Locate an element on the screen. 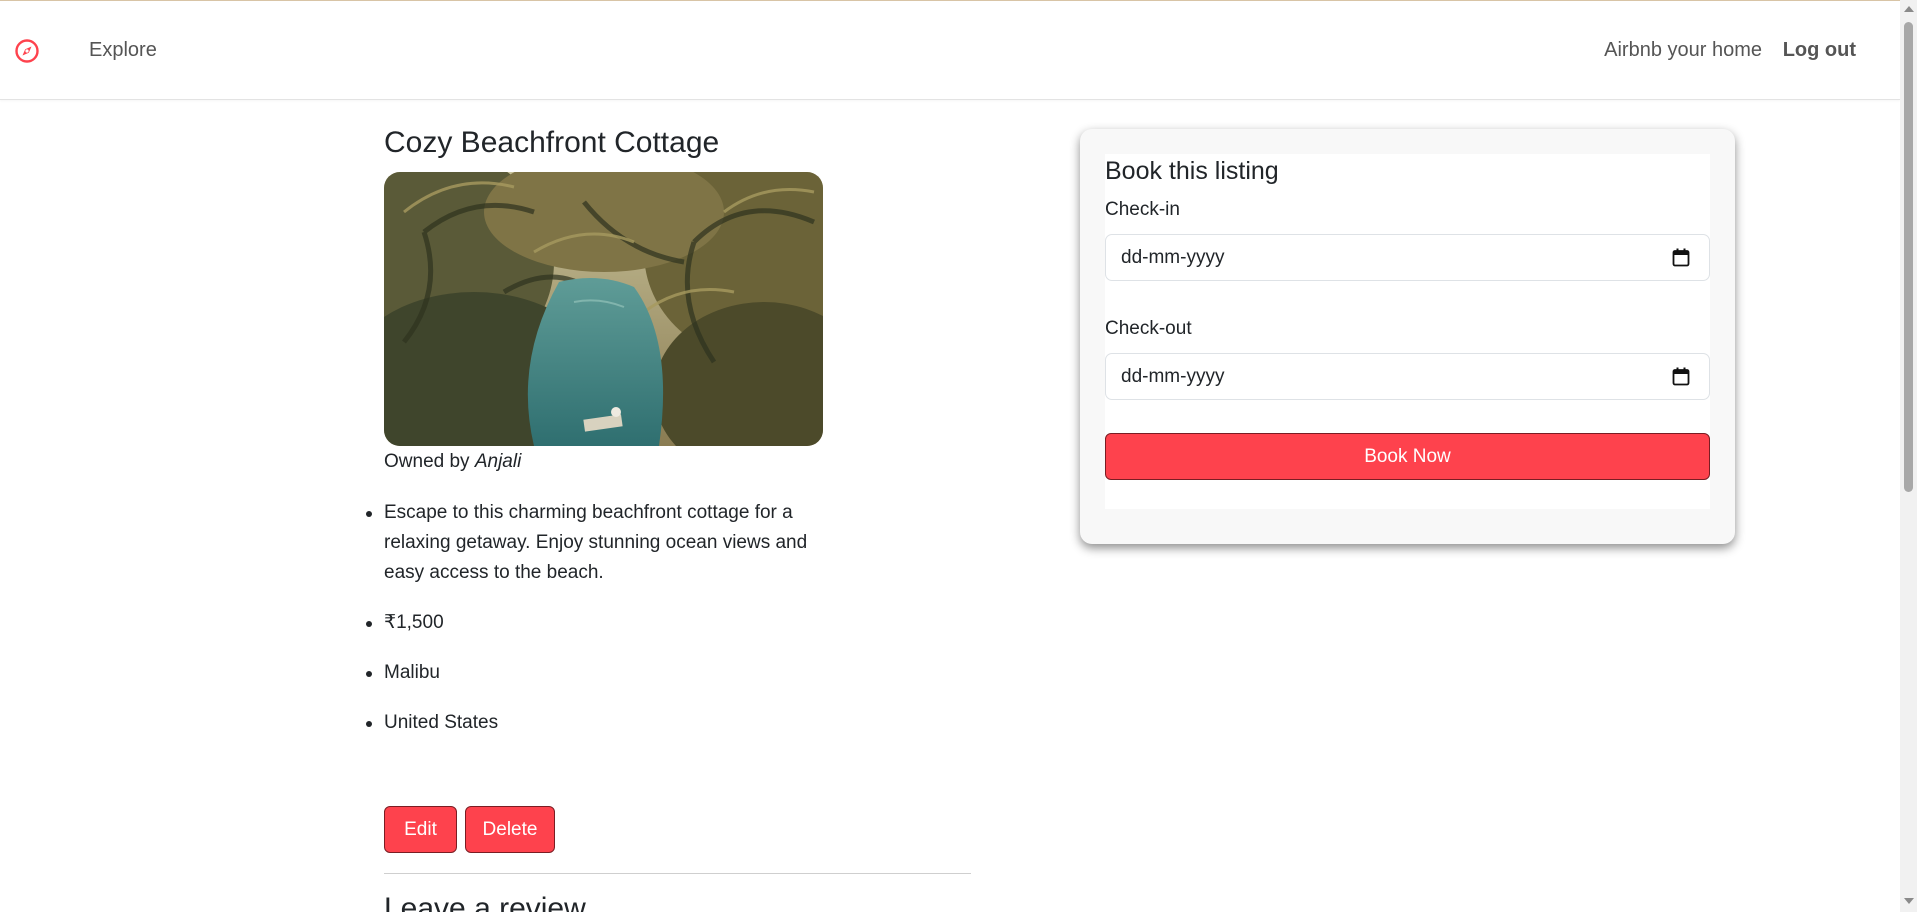 The image size is (1917, 912). listing-owner: Owned by Anjali is located at coordinates (452, 462).